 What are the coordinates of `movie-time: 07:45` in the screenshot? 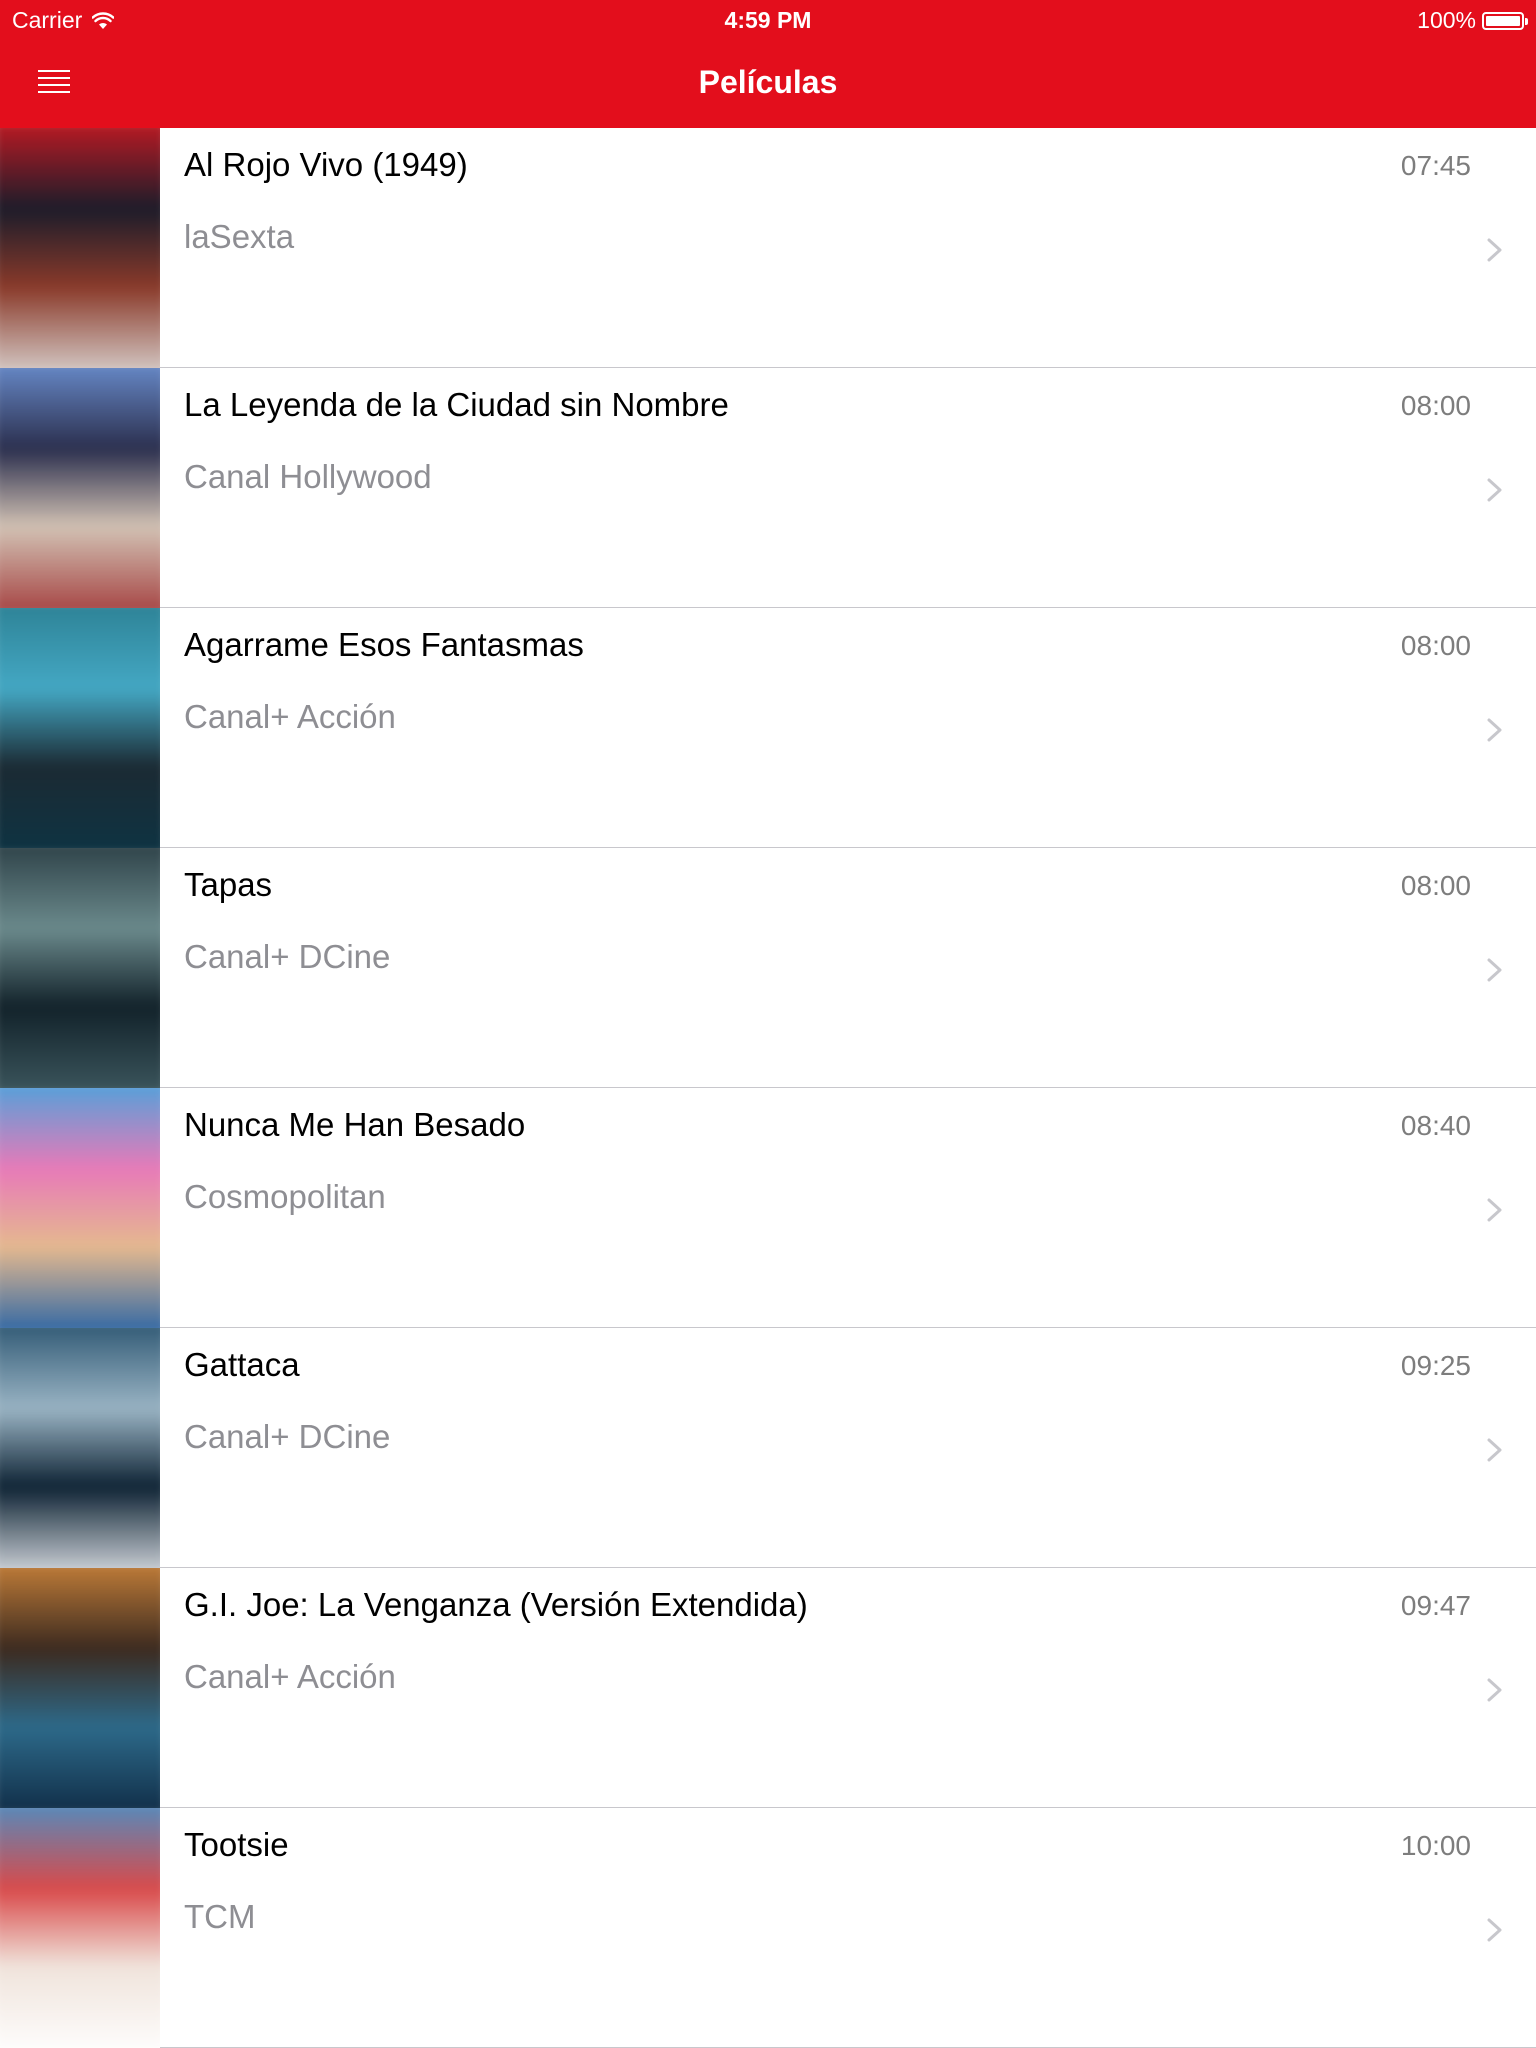 It's located at (1435, 165).